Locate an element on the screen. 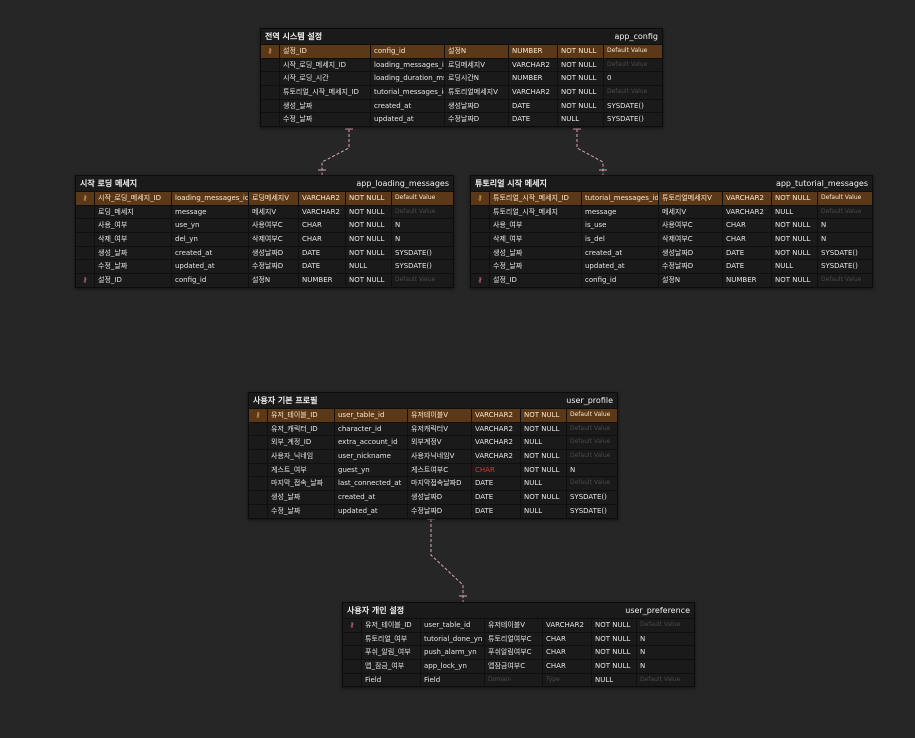 The width and height of the screenshot is (915, 738). field-physical-name: updated_at is located at coordinates (209, 267).